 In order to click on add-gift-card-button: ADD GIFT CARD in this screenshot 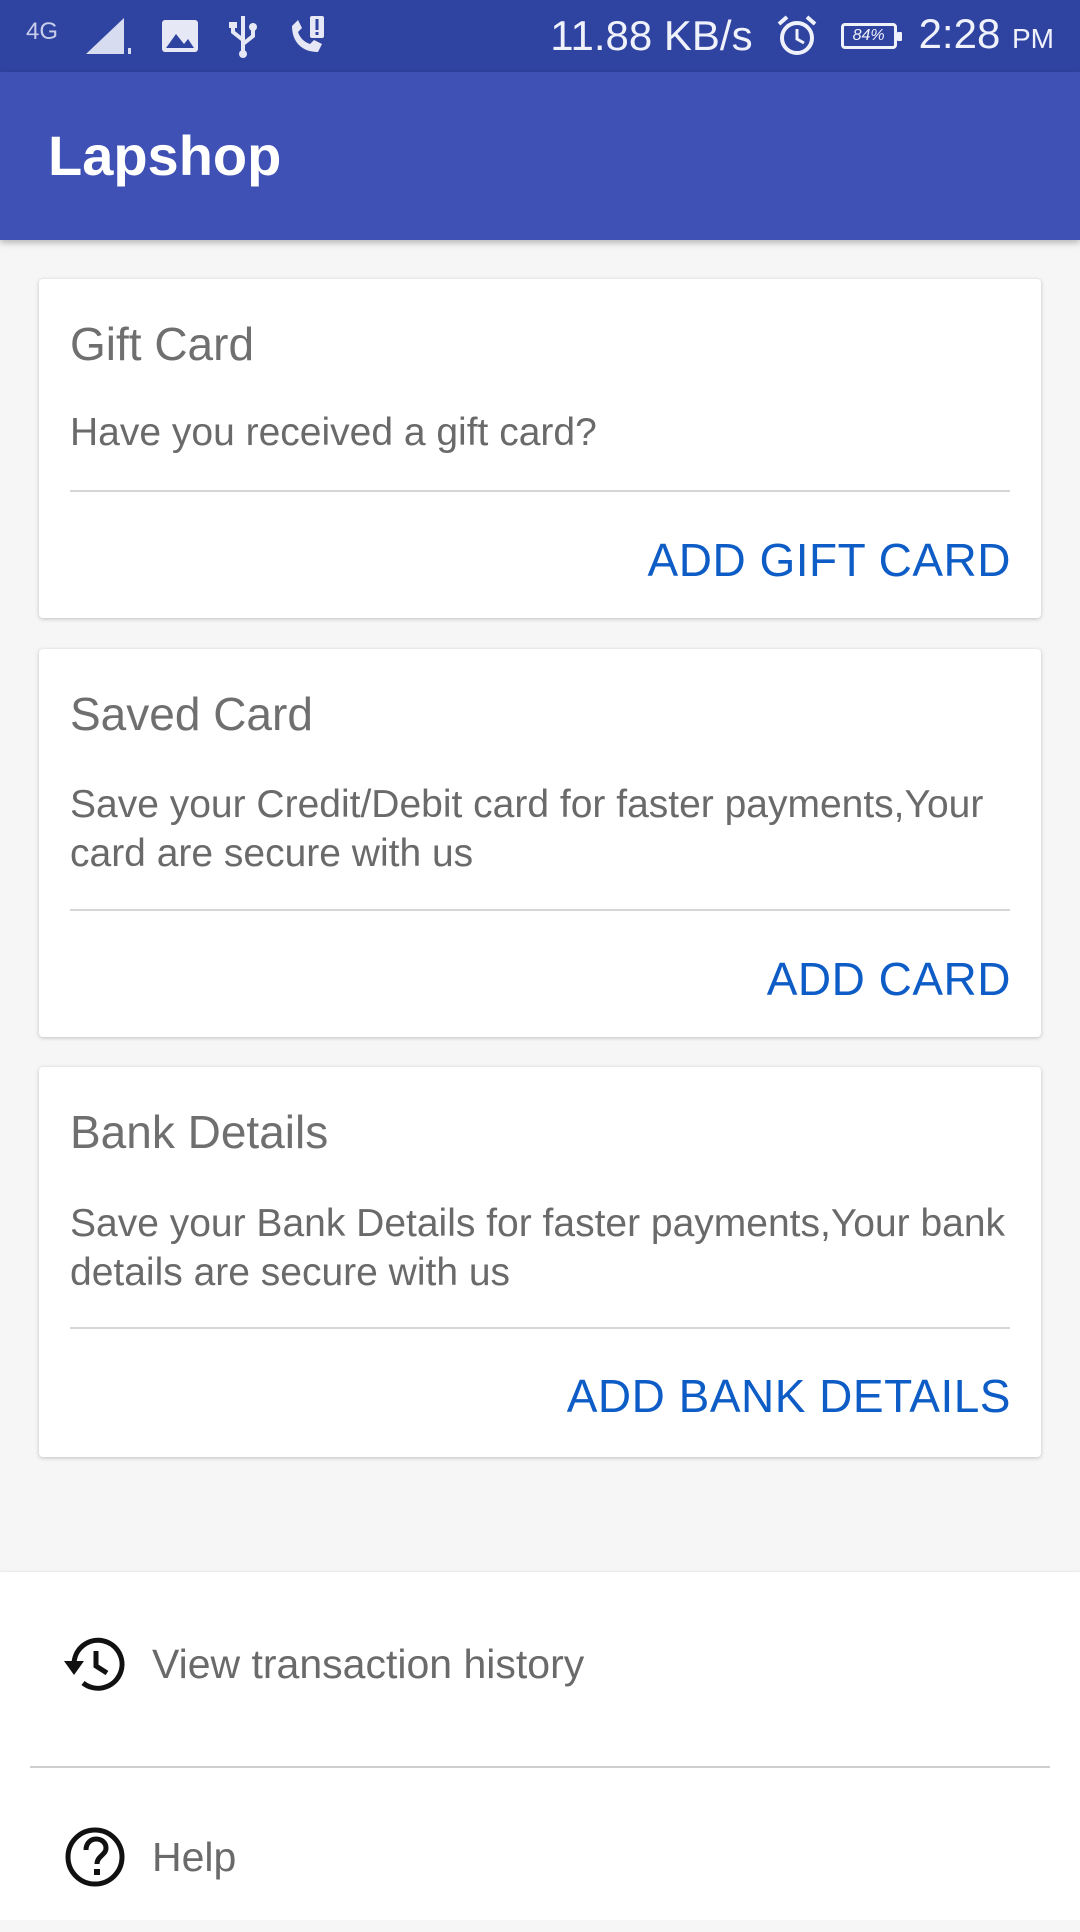, I will do `click(829, 560)`.